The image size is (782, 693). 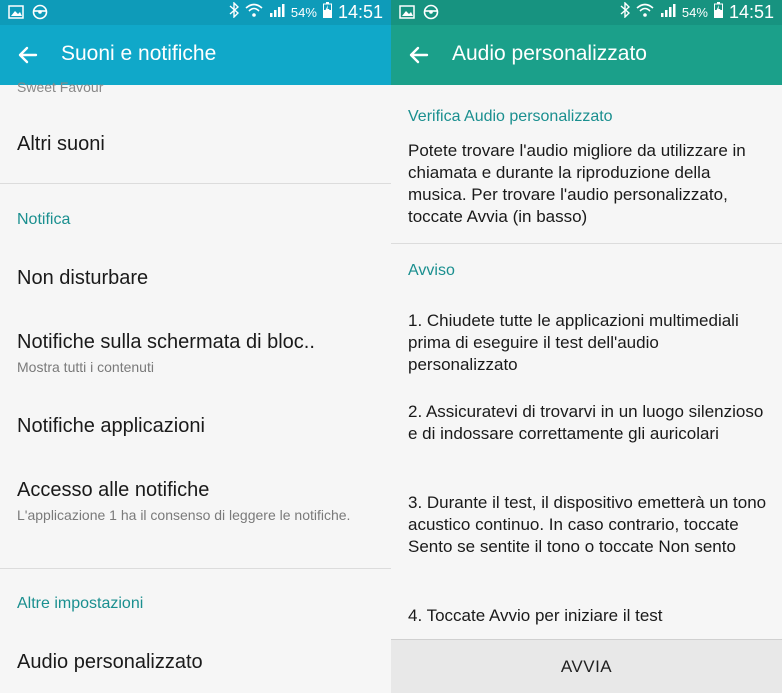 What do you see at coordinates (80, 603) in the screenshot?
I see `section-header-altre-impostazioni: Altre impostazioni` at bounding box center [80, 603].